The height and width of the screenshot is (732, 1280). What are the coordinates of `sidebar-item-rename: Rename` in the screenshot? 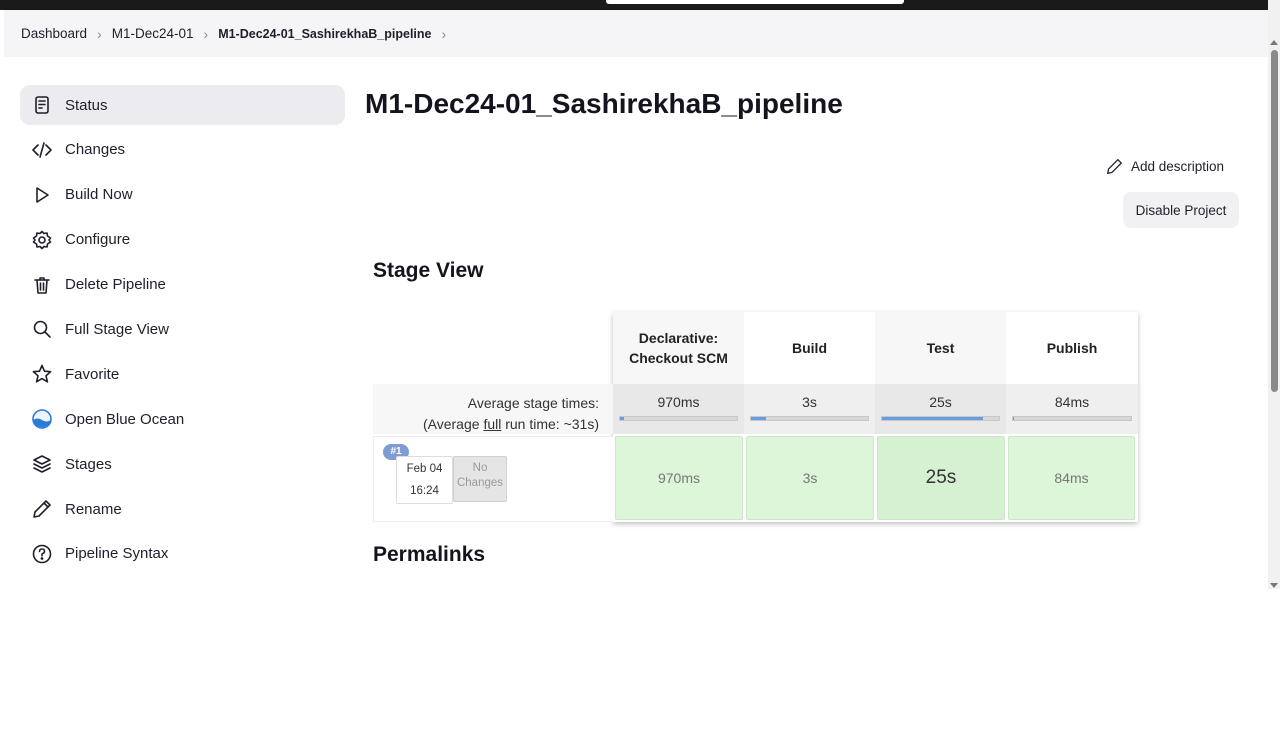 It's located at (182, 509).